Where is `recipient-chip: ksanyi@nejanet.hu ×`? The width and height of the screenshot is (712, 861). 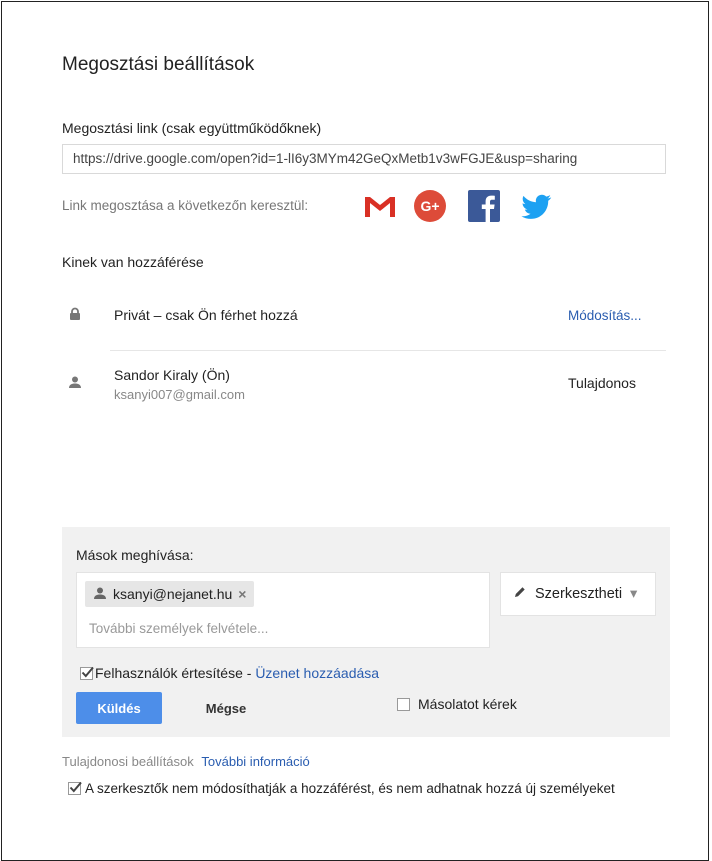
recipient-chip: ksanyi@nejanet.hu × is located at coordinates (170, 594).